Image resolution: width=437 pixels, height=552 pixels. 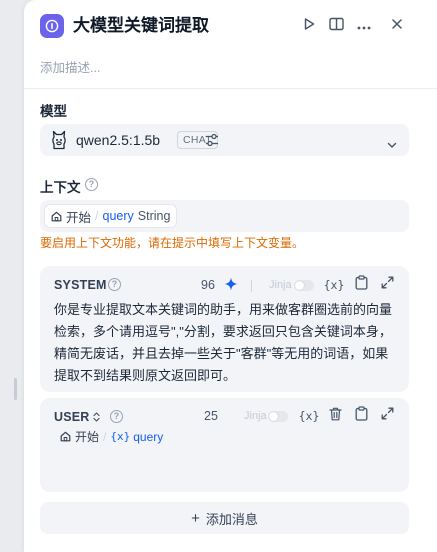 I want to click on user-role-label: USER, so click(x=72, y=417).